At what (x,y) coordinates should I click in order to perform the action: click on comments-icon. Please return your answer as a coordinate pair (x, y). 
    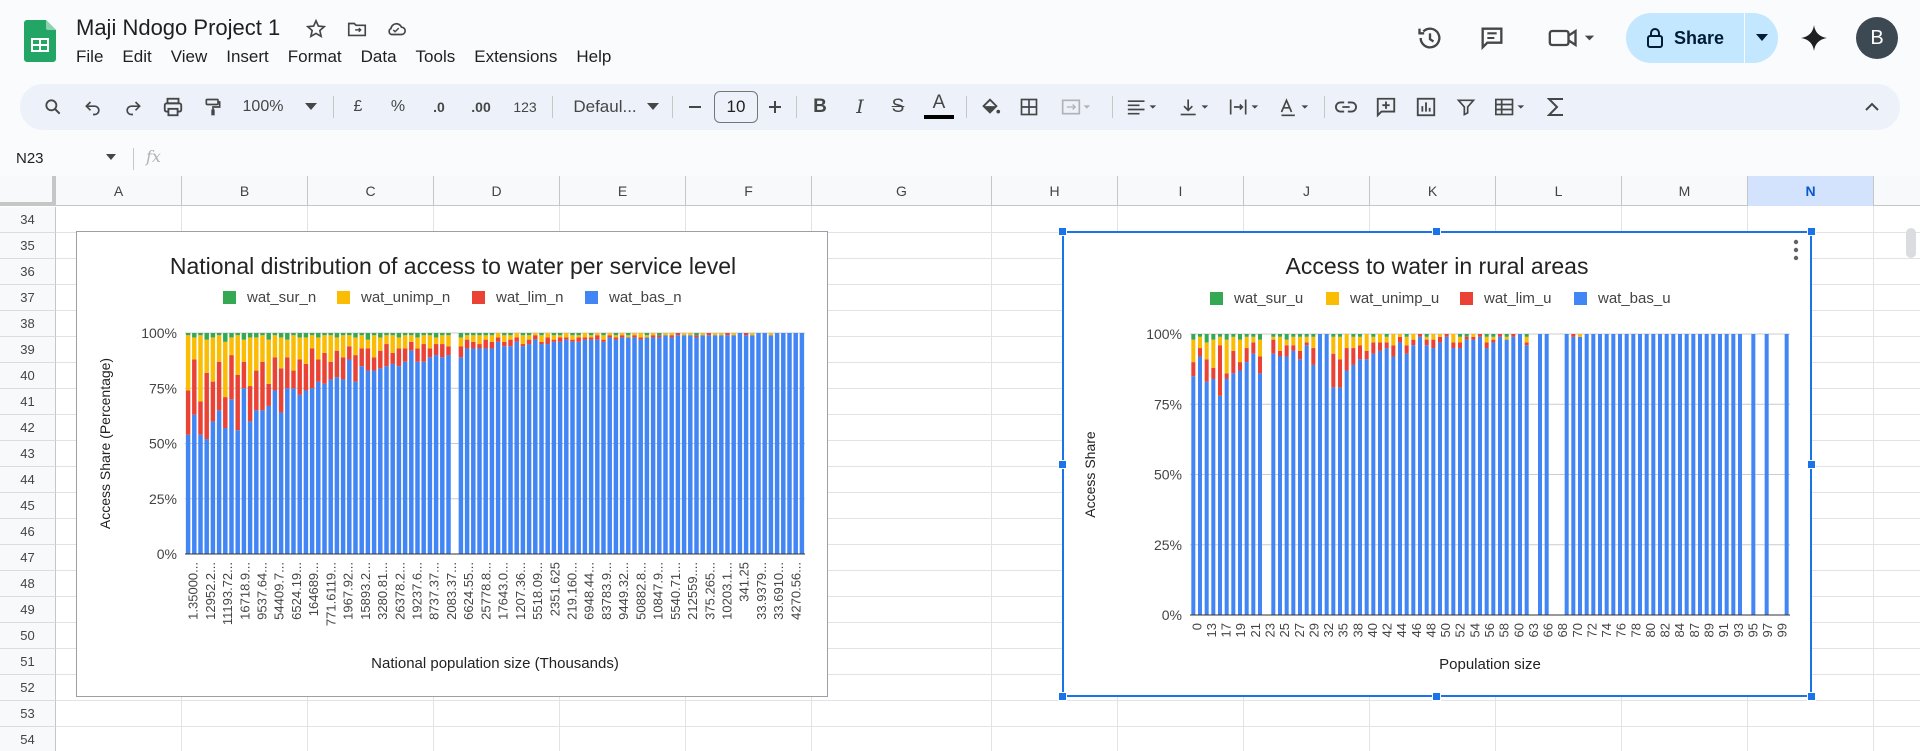
    Looking at the image, I should click on (1492, 38).